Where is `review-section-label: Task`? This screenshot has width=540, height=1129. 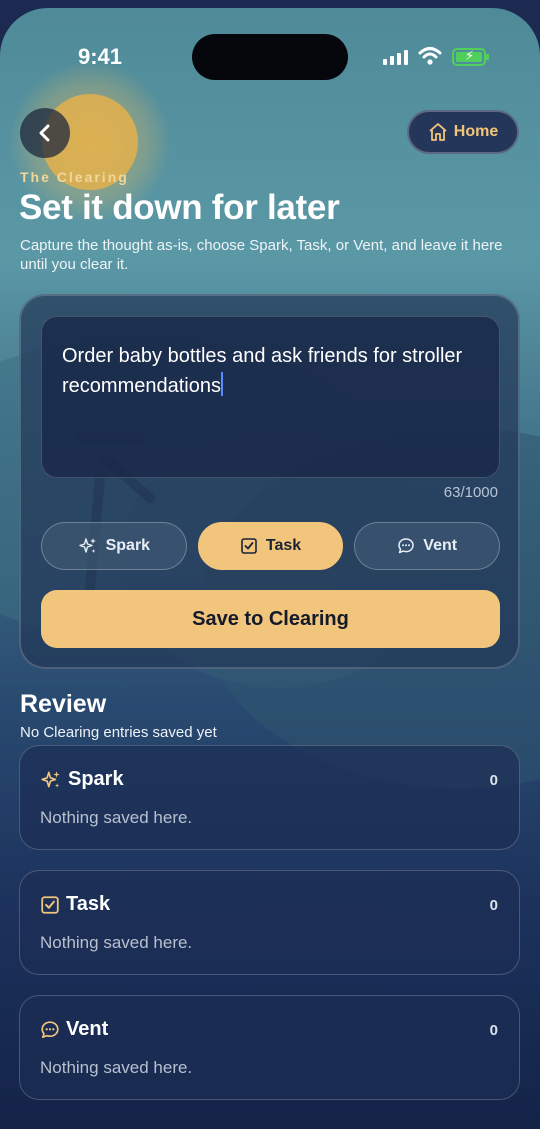 review-section-label: Task is located at coordinates (88, 904).